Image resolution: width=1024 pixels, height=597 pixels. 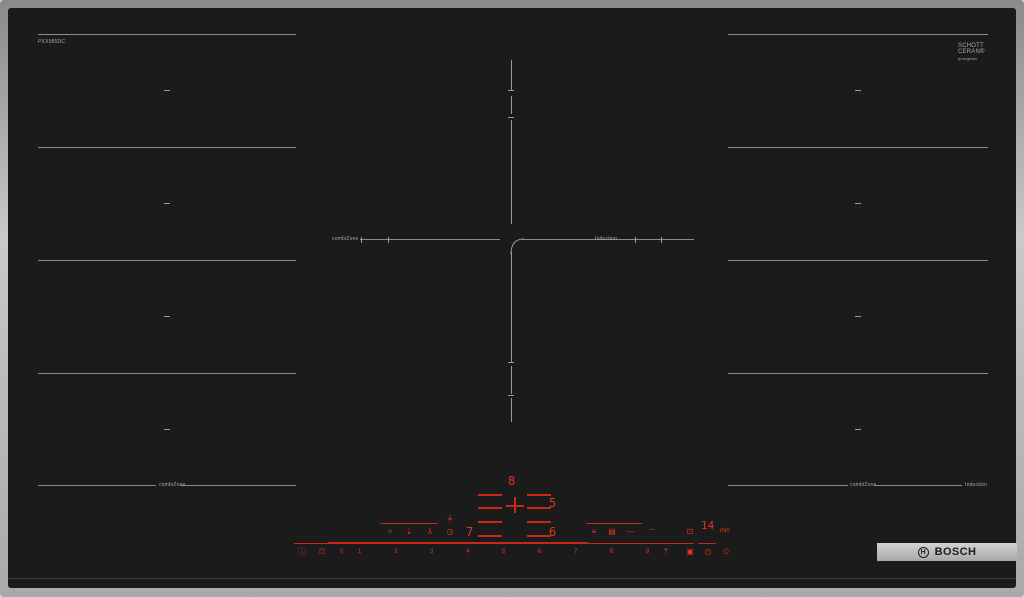 I want to click on center-tick-bottom-b, so click(x=511, y=395).